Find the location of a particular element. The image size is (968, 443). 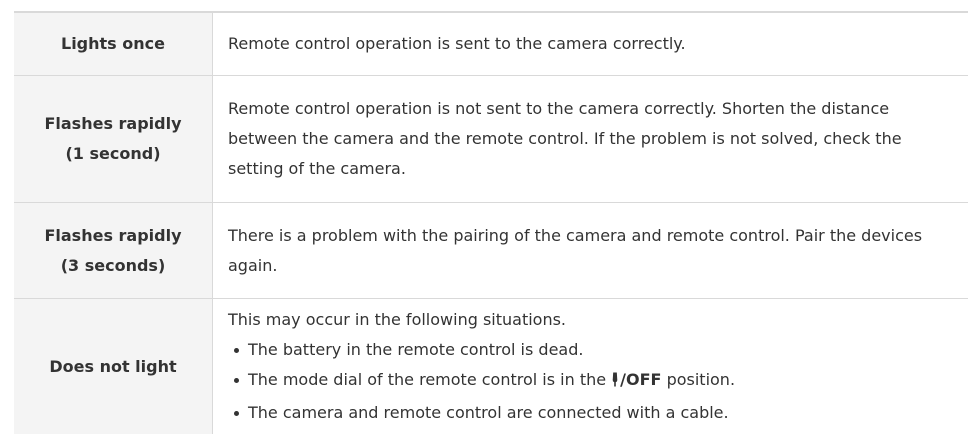

power-off-position-label: /OFF is located at coordinates (636, 379).